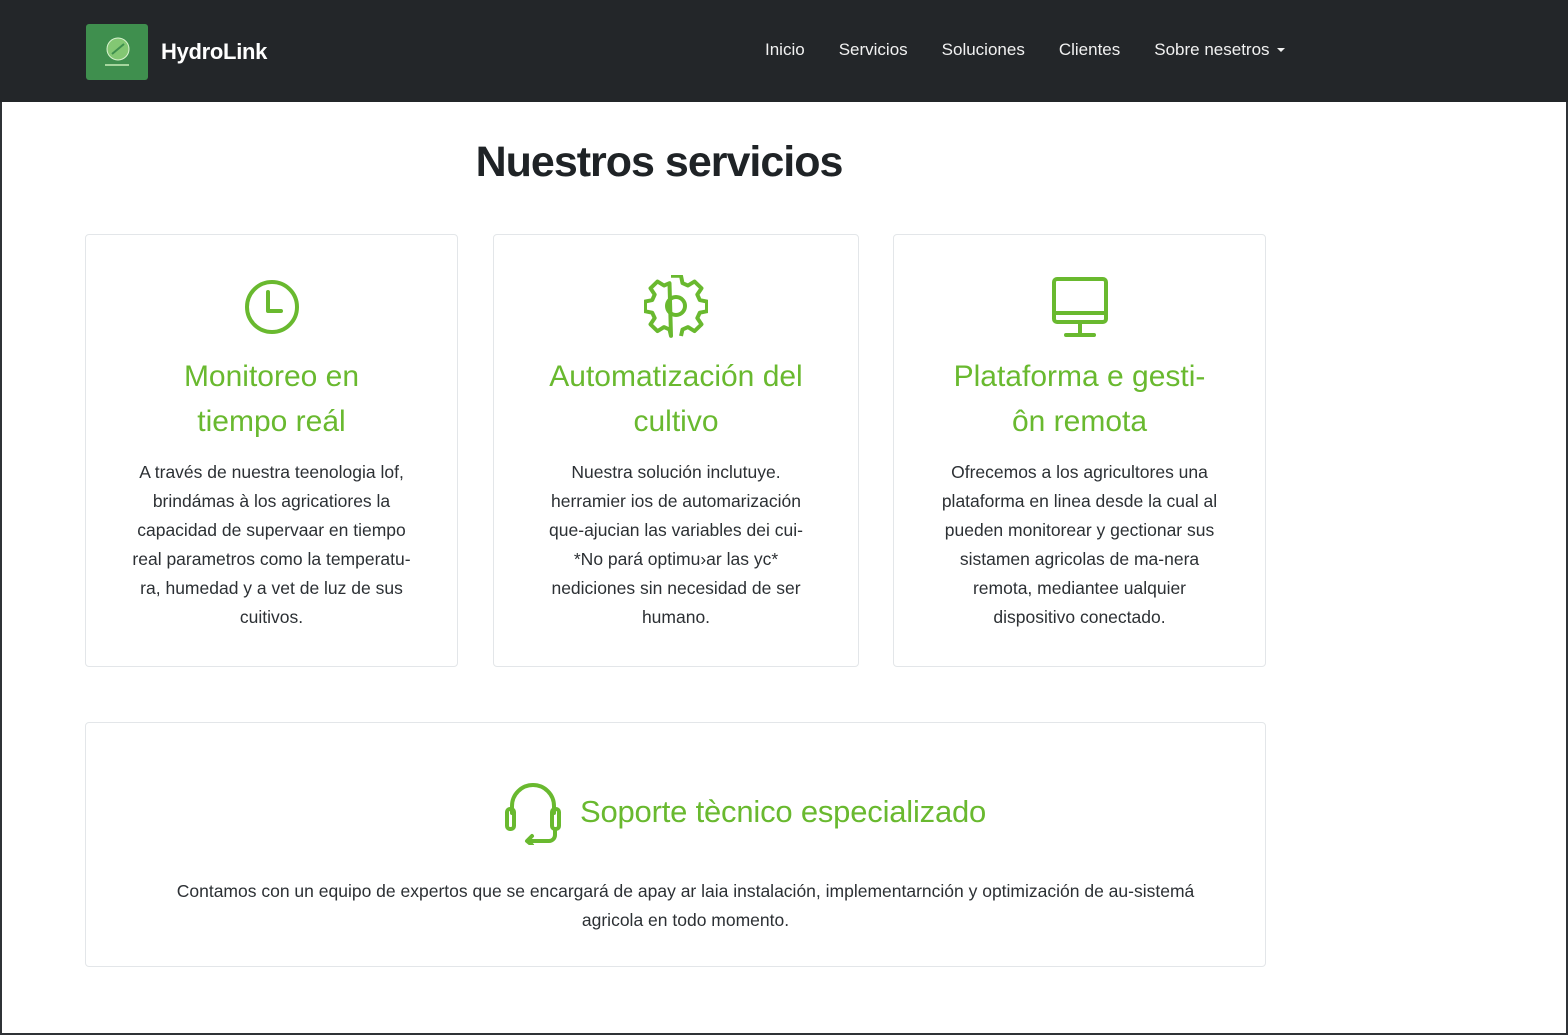  Describe the element at coordinates (533, 814) in the screenshot. I see `headset-icon` at that location.